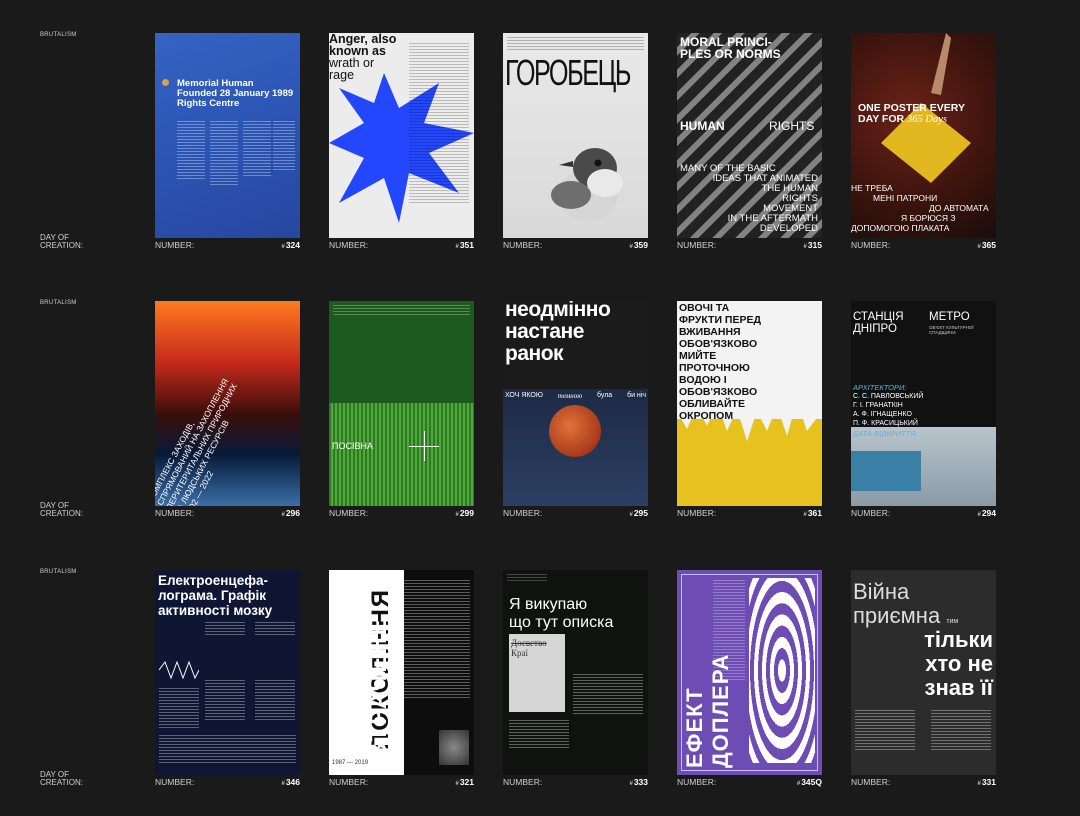 The width and height of the screenshot is (1080, 816). I want to click on poster-title: МЕТРО, so click(949, 317).